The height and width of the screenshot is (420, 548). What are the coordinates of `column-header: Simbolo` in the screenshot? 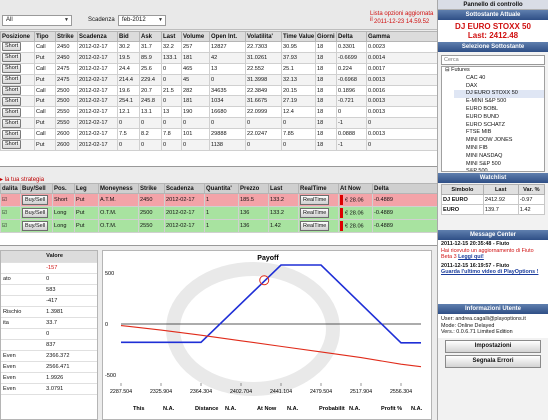 It's located at (462, 189).